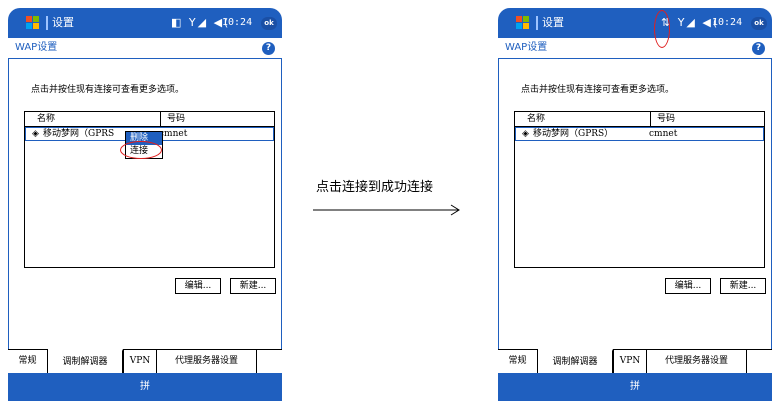 This screenshot has width=780, height=407. Describe the element at coordinates (375, 187) in the screenshot. I see `transition-caption: 点击连接到成功连接` at that location.